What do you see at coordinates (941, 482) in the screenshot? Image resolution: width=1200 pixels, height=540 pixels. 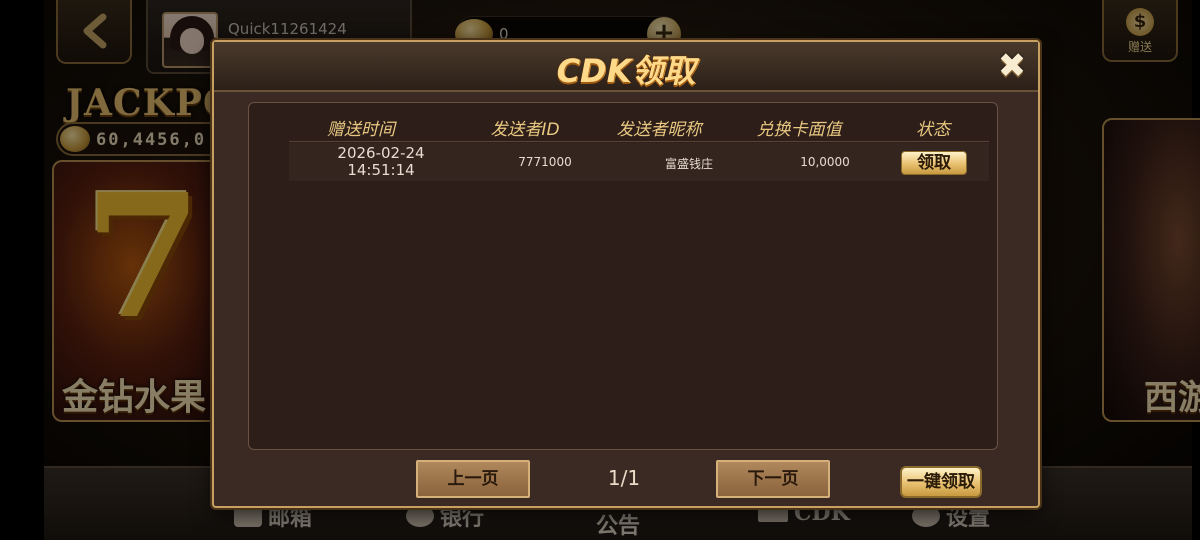 I see `claim-all-button: 一键领取` at bounding box center [941, 482].